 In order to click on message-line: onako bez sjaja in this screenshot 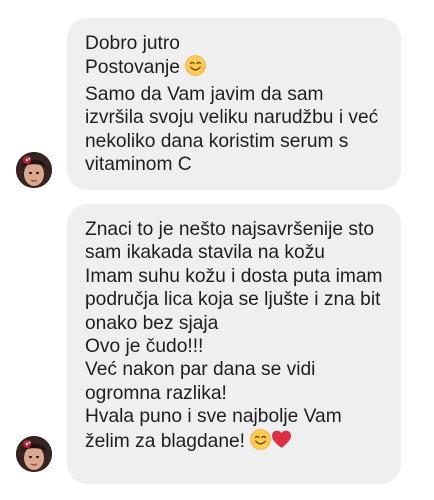, I will do `click(152, 323)`.